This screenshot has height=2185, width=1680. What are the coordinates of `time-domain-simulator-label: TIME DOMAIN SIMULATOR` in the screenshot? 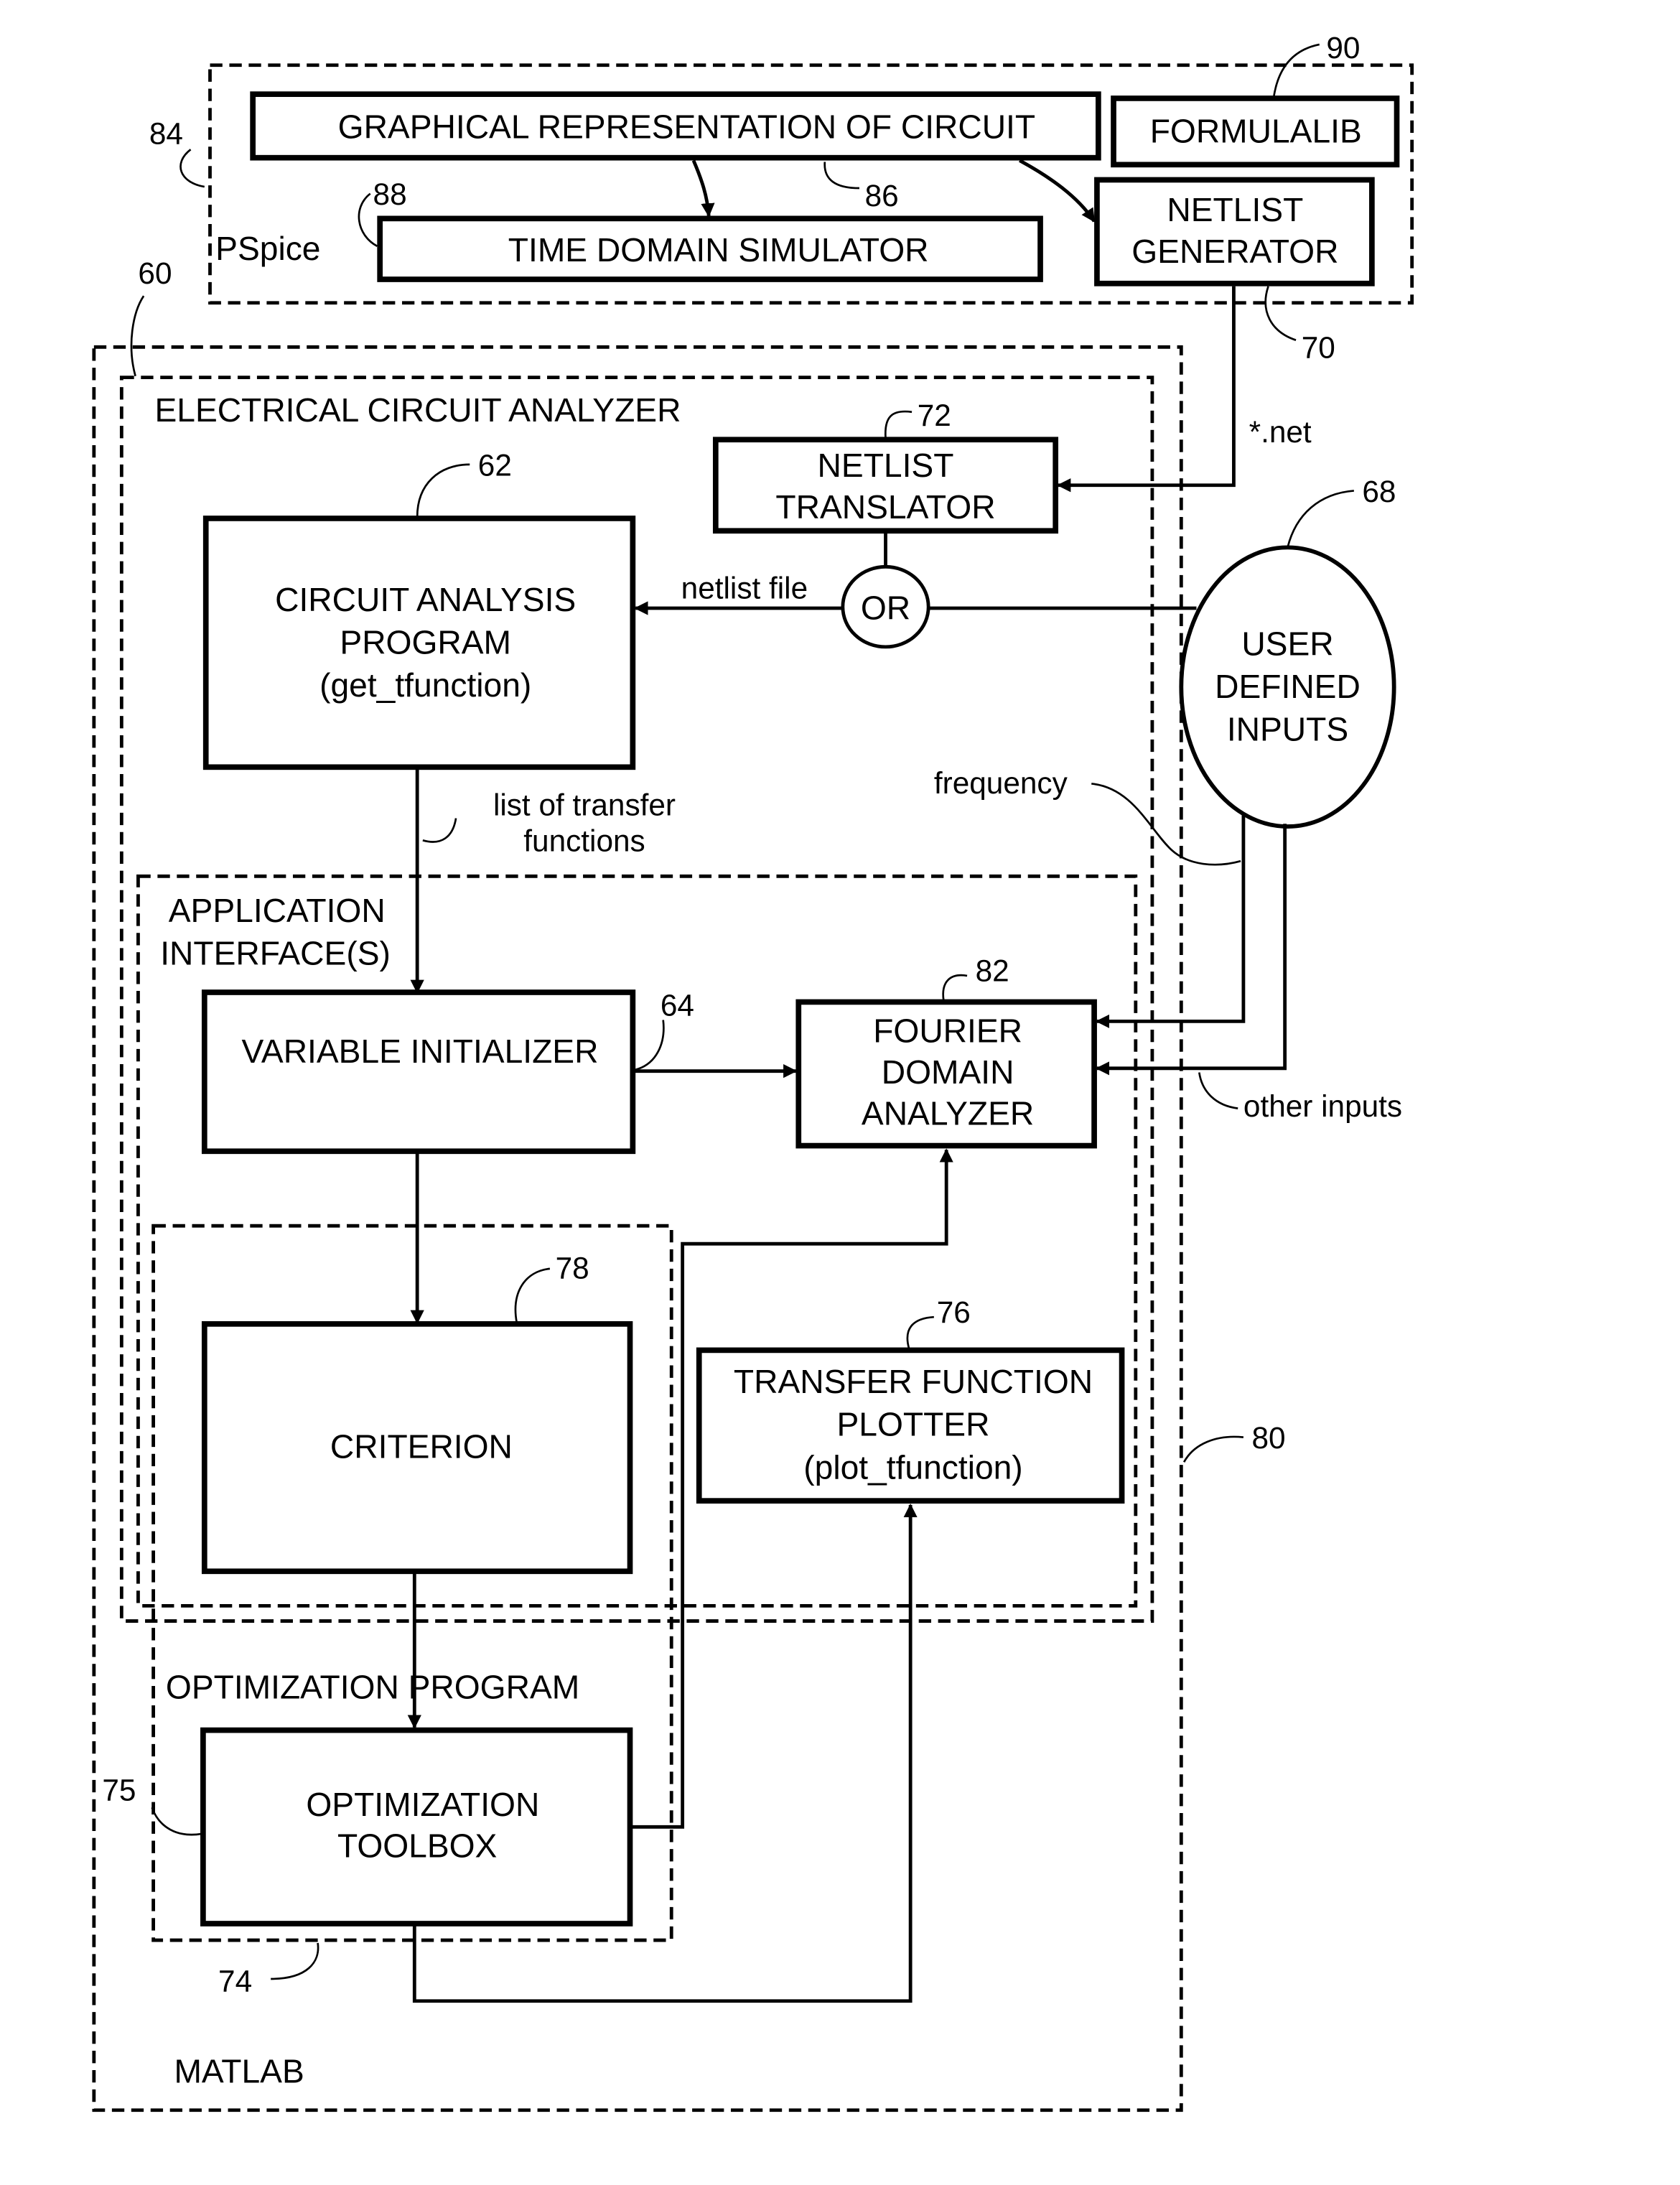 It's located at (718, 250).